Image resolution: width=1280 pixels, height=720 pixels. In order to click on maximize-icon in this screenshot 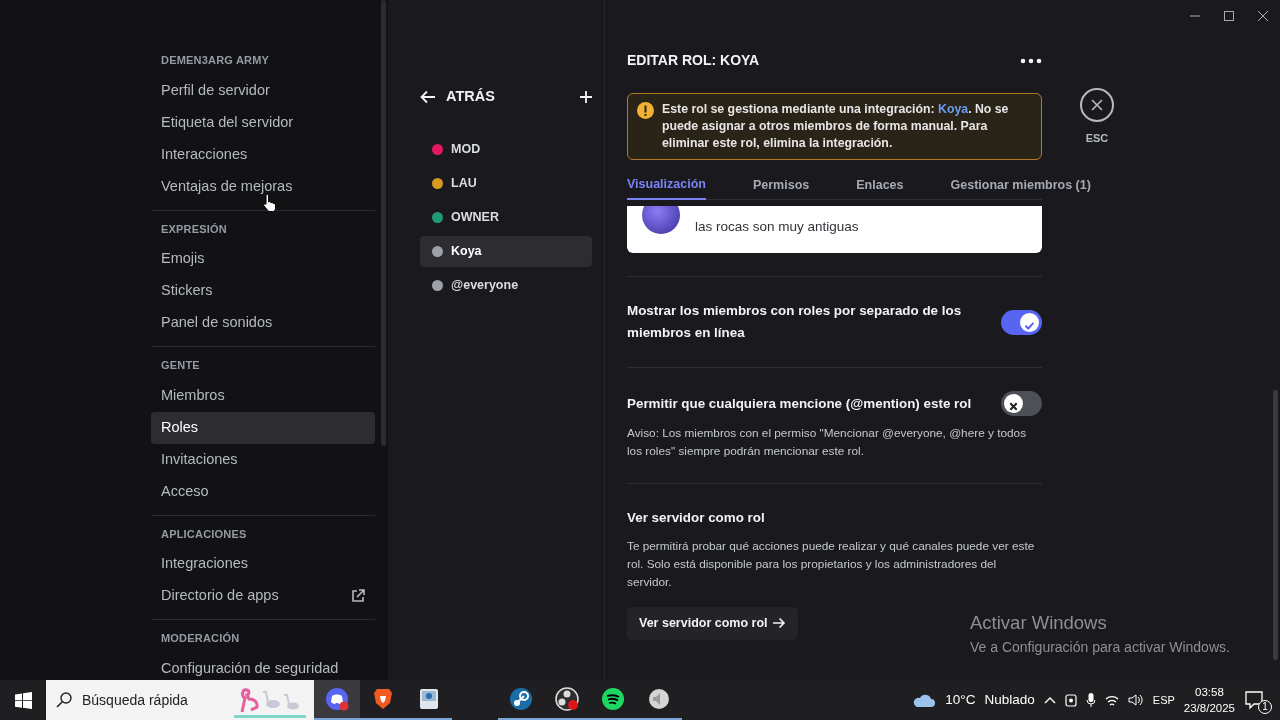, I will do `click(1229, 16)`.